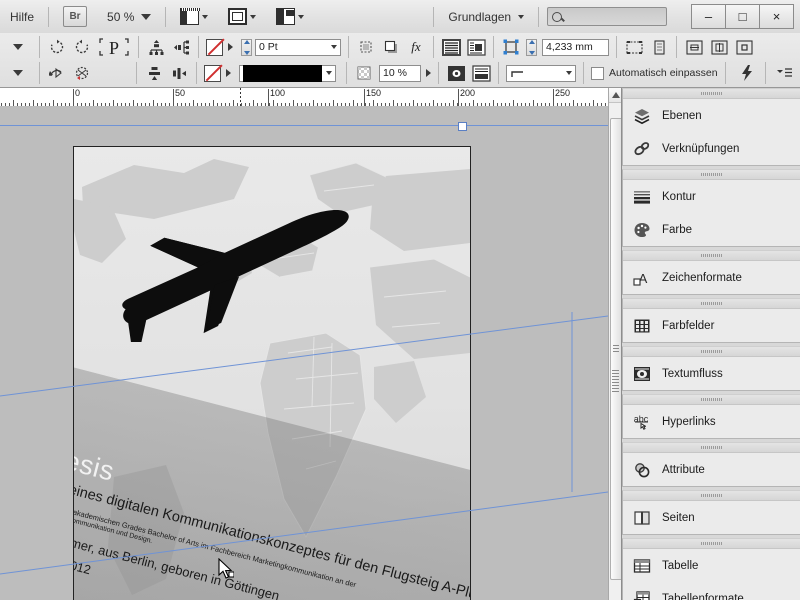  I want to click on panel-item-farbe: Farbe, so click(711, 229).